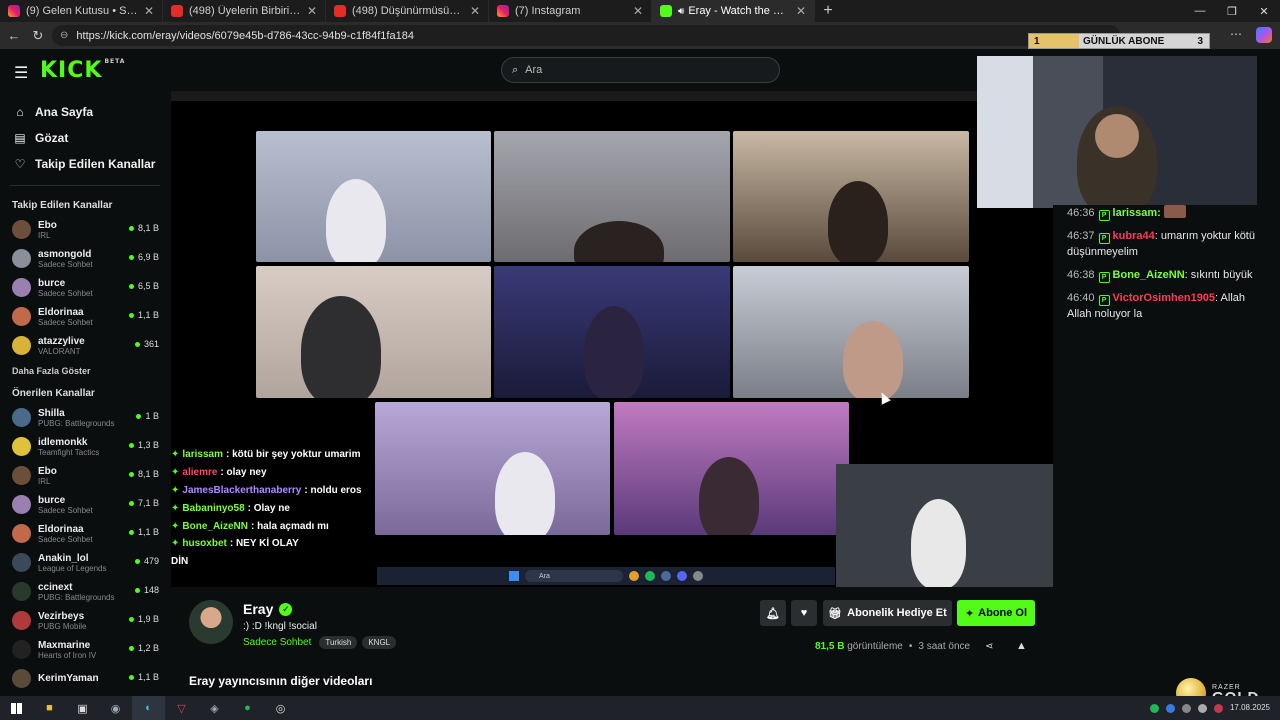 The image size is (1280, 720). Describe the element at coordinates (64, 112) in the screenshot. I see `sidebar-nav-label: Ana Sayfa` at that location.